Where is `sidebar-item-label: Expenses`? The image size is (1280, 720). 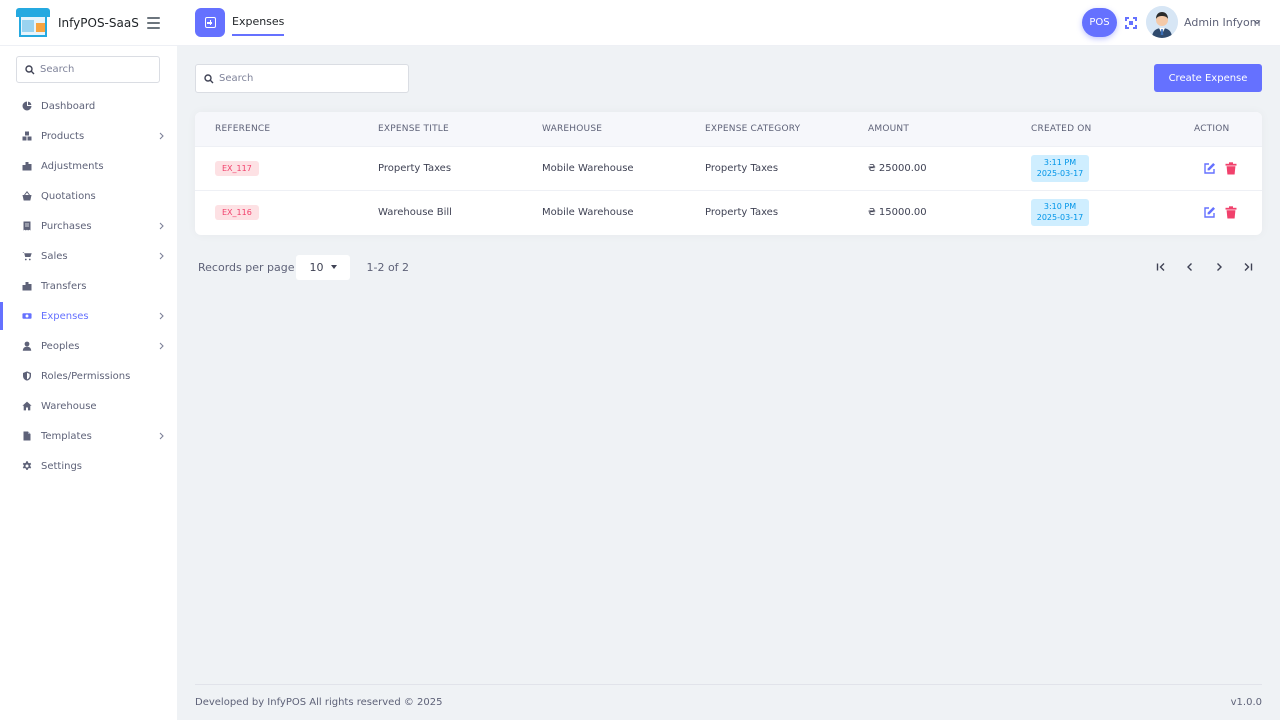
sidebar-item-label: Expenses is located at coordinates (65, 316).